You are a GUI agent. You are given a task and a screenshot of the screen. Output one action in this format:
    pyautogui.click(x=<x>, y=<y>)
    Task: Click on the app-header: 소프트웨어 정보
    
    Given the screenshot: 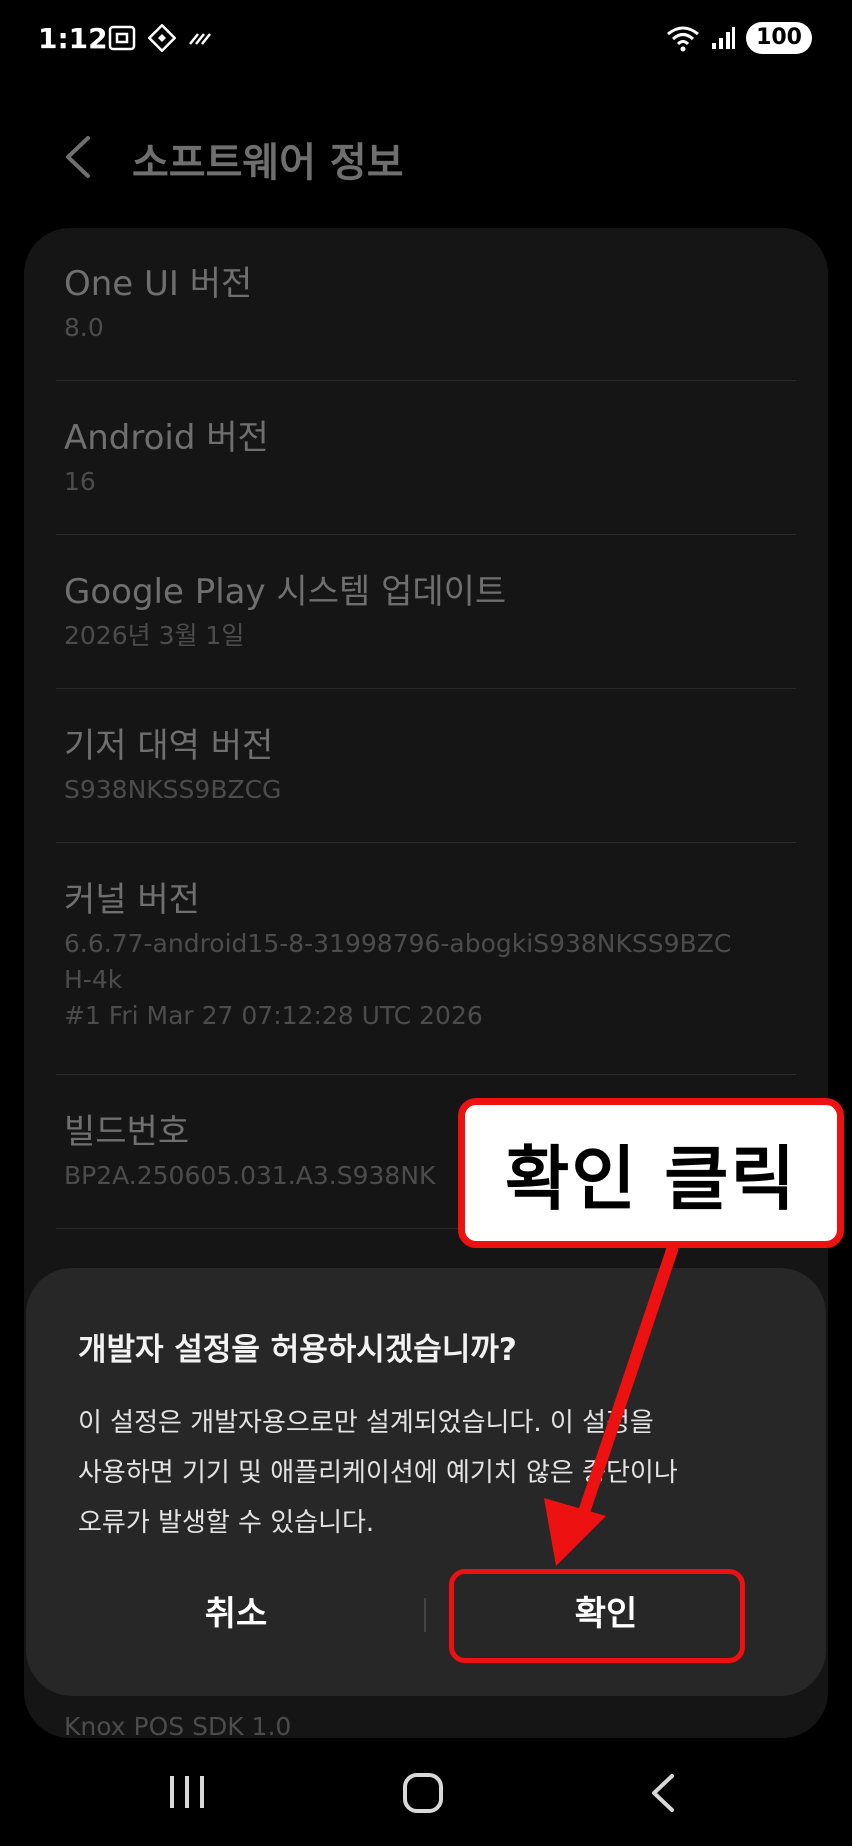 What is the action you would take?
    pyautogui.click(x=426, y=155)
    